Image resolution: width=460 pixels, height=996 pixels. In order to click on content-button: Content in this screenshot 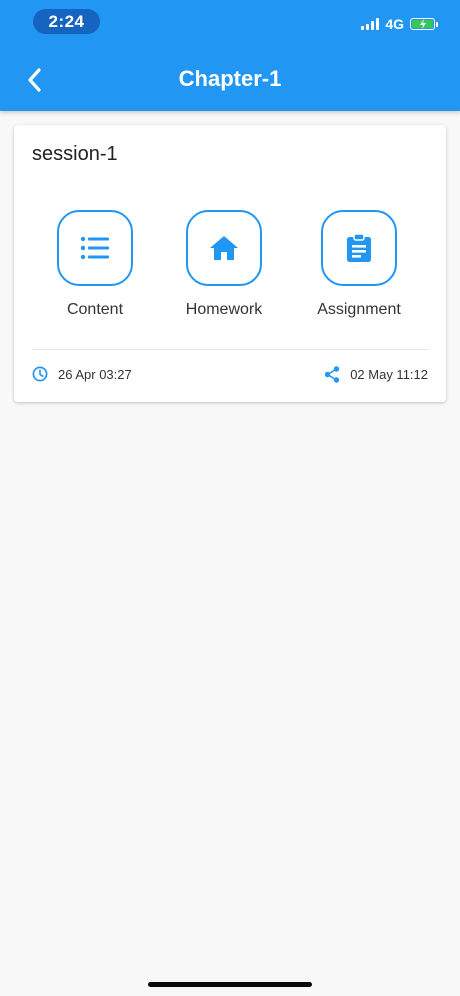, I will do `click(95, 264)`.